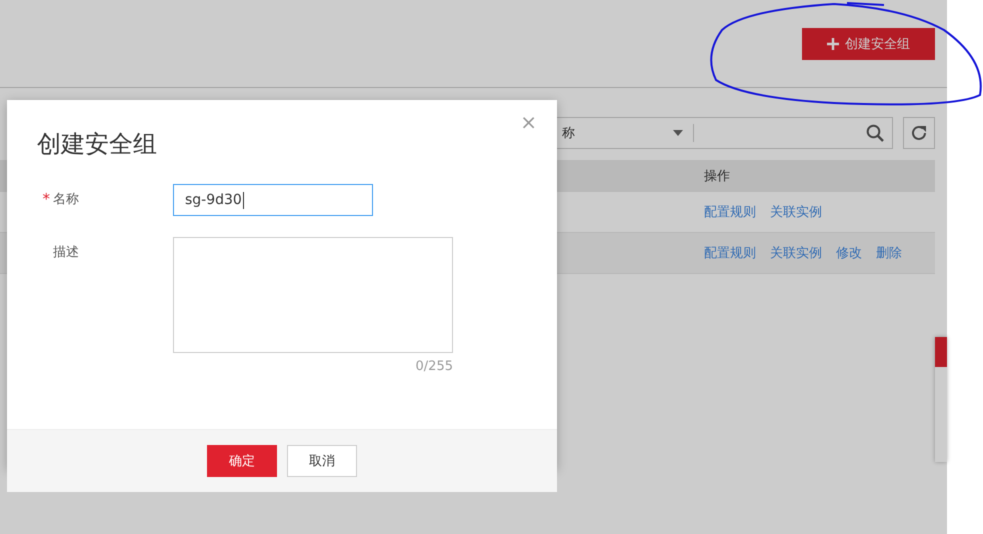 The width and height of the screenshot is (983, 534). Describe the element at coordinates (46, 199) in the screenshot. I see `required-mark: *` at that location.